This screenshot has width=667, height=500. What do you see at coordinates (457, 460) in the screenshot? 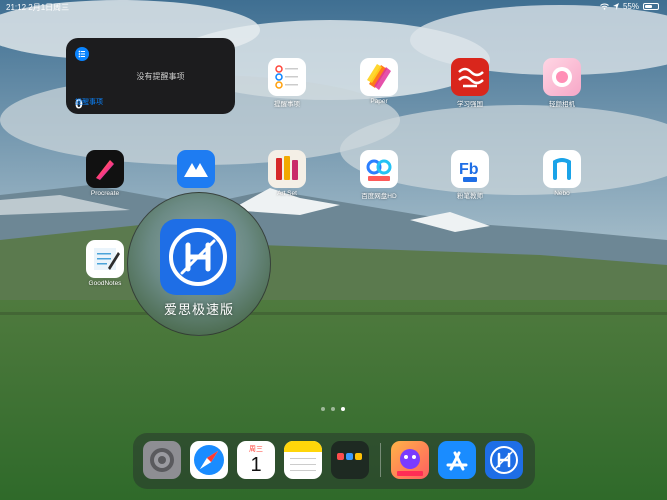
I see `app-store-icon` at bounding box center [457, 460].